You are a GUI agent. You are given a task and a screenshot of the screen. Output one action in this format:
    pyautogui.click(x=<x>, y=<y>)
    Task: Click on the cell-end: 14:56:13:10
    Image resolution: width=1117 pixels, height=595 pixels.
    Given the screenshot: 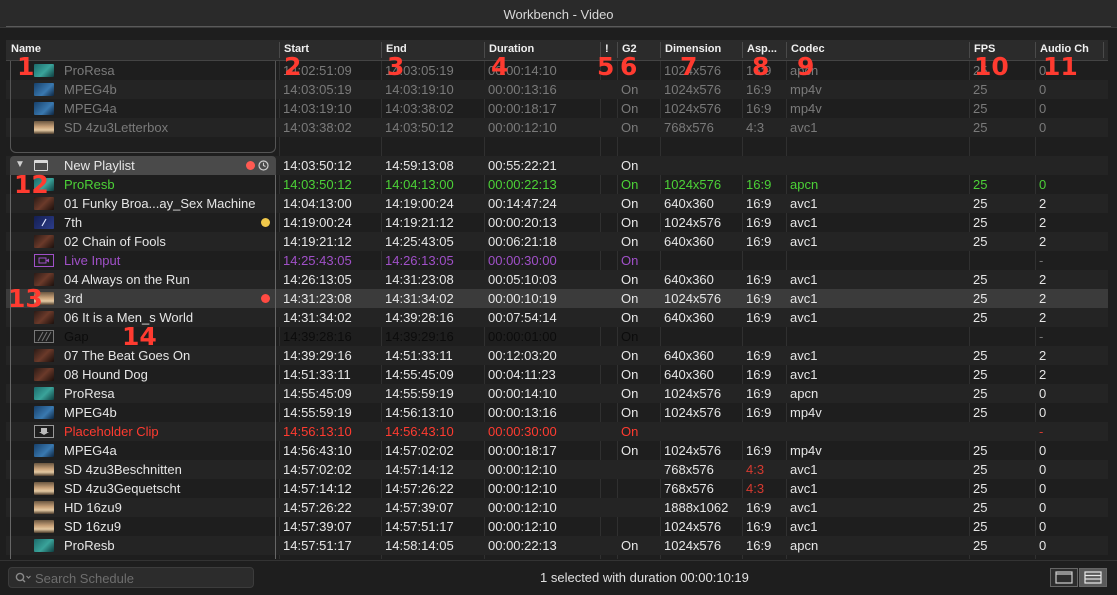 What is the action you would take?
    pyautogui.click(x=419, y=412)
    